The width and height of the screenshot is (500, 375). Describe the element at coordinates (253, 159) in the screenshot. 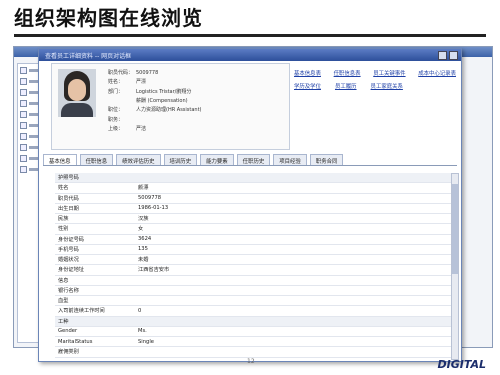

I see `tab-position-history: 任职历史` at that location.